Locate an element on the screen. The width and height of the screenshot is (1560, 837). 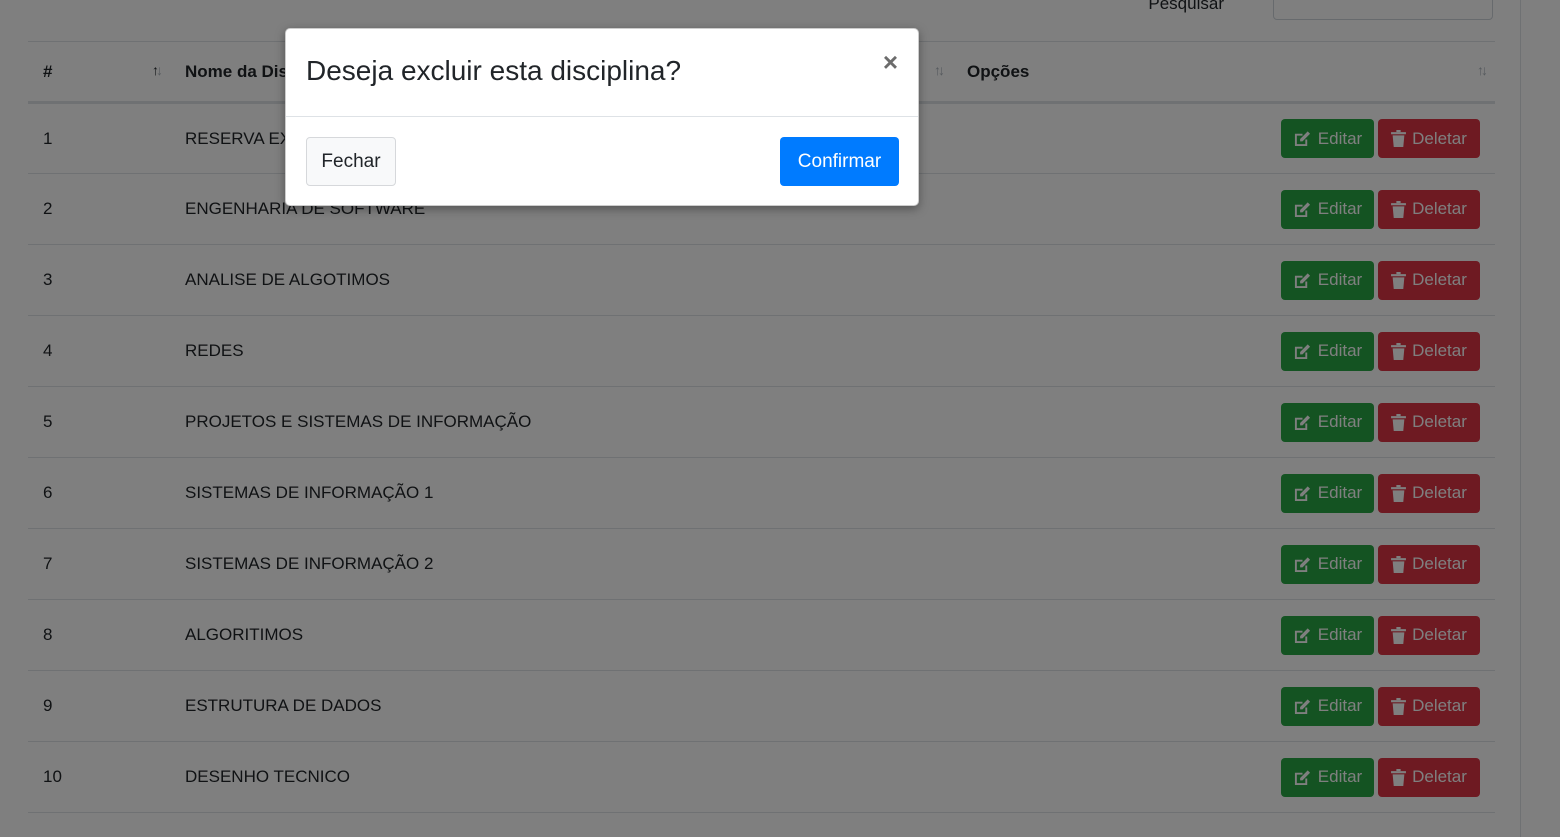
modal-title: Deseja excluir esta disciplina? is located at coordinates (494, 70).